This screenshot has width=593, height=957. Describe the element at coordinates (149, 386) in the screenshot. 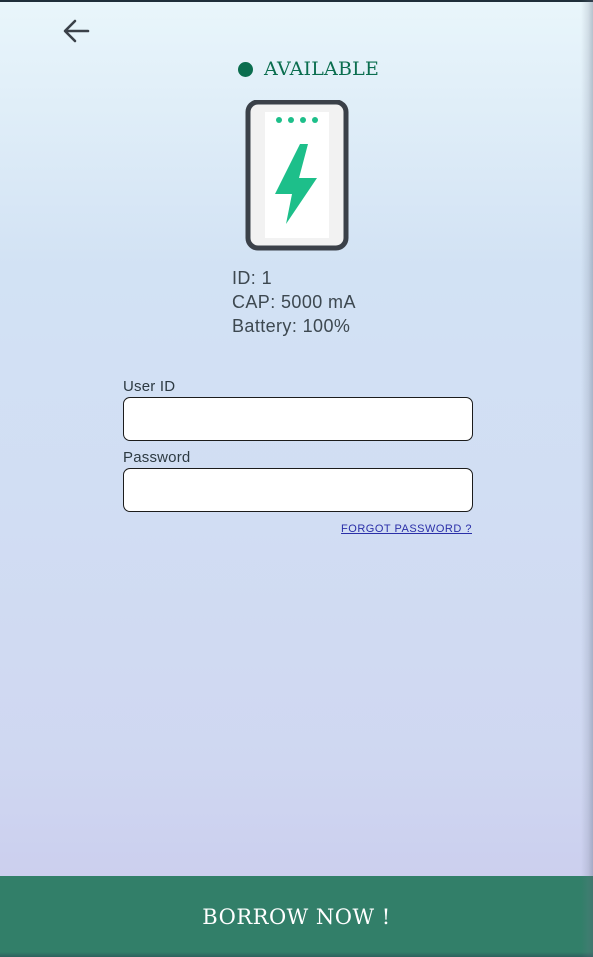

I see `user-id-label: User ID` at that location.